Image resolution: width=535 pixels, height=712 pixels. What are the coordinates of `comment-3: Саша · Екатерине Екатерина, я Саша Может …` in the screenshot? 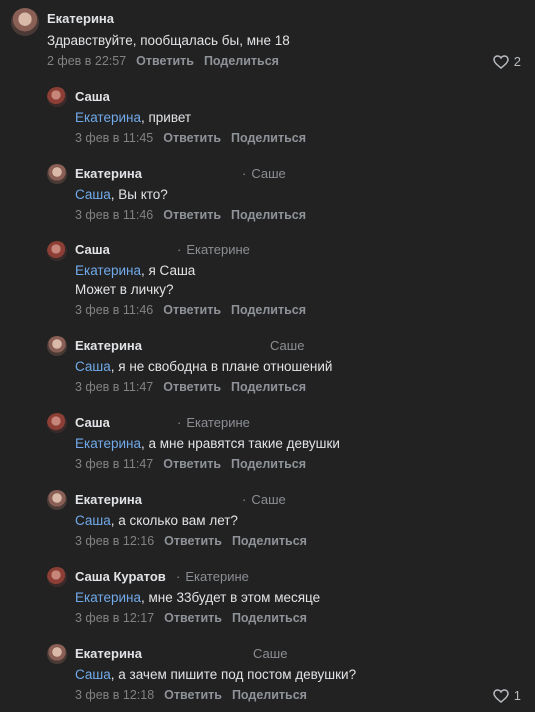 It's located at (267, 282).